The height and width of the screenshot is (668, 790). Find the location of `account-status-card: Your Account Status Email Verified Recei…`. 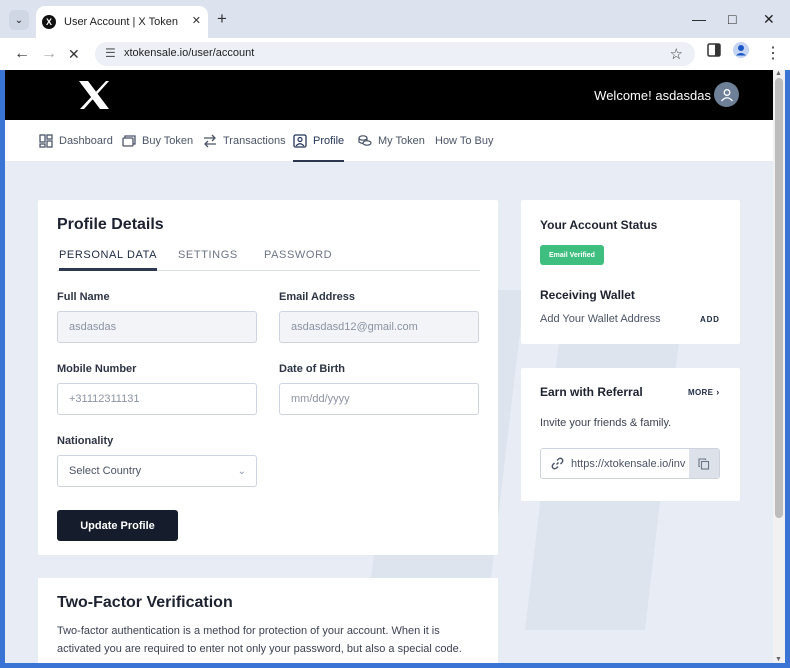

account-status-card: Your Account Status Email Verified Recei… is located at coordinates (630, 272).